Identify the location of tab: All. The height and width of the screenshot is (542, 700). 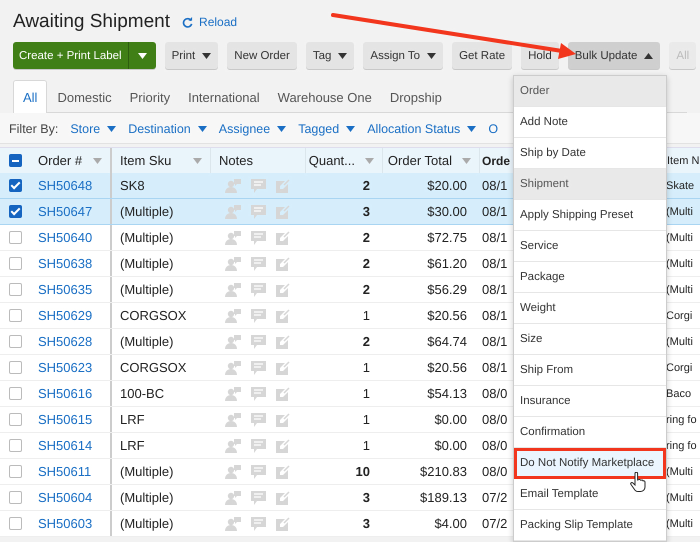
(30, 96).